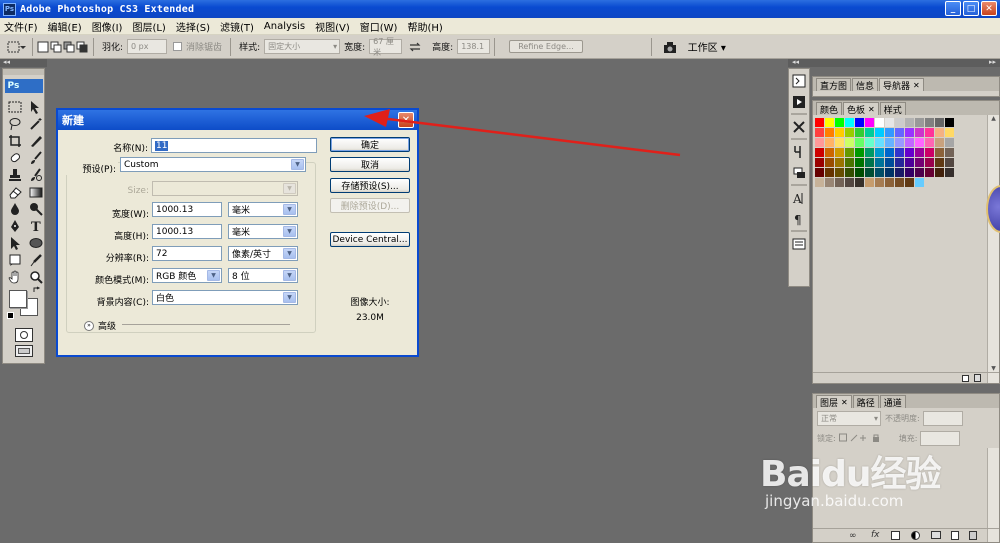 This screenshot has height=543, width=1000. Describe the element at coordinates (834, 402) in the screenshot. I see `tab-layers: 图层 ✕` at that location.